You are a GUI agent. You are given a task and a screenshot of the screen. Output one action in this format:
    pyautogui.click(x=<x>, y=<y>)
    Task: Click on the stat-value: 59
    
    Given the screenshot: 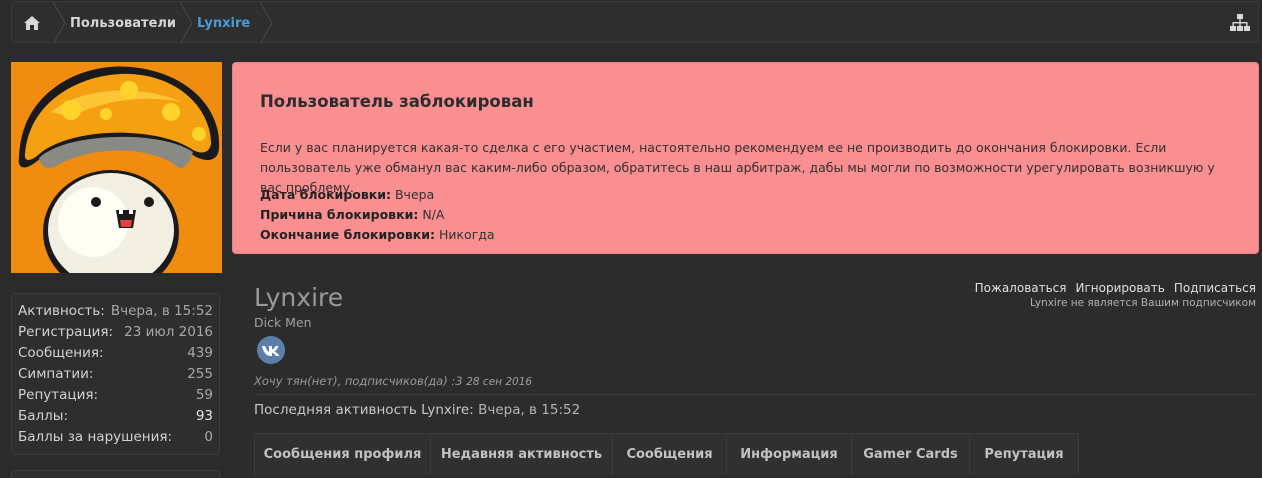 What is the action you would take?
    pyautogui.click(x=204, y=395)
    